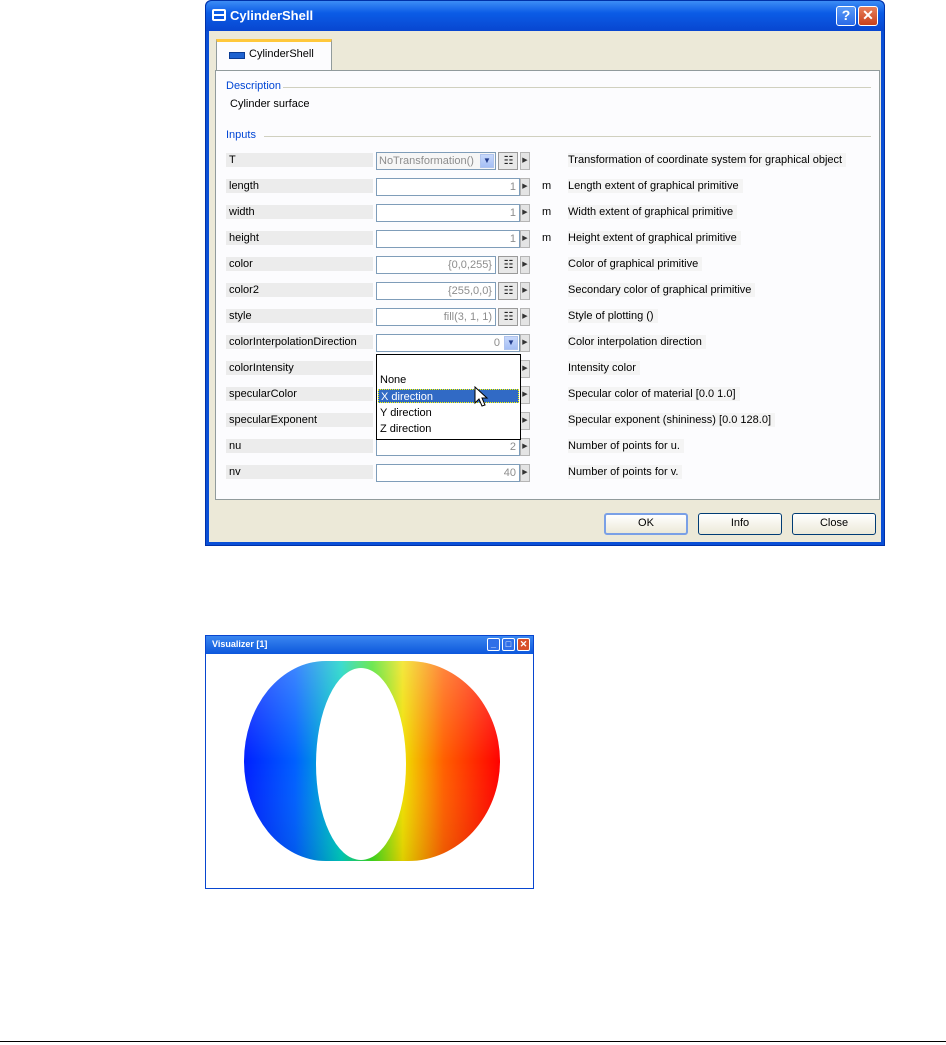  Describe the element at coordinates (281, 54) in the screenshot. I see `tab-label: CylinderShell` at that location.